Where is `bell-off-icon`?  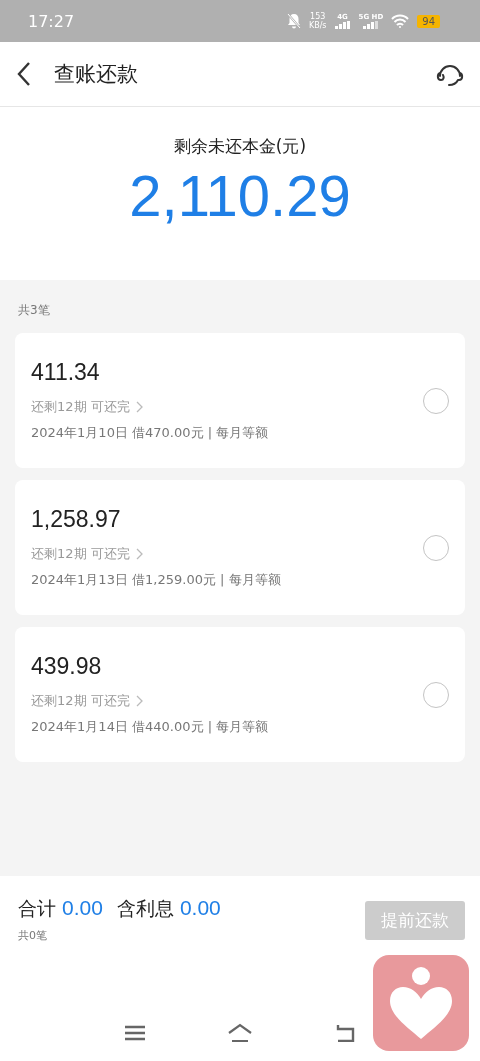
bell-off-icon is located at coordinates (293, 21).